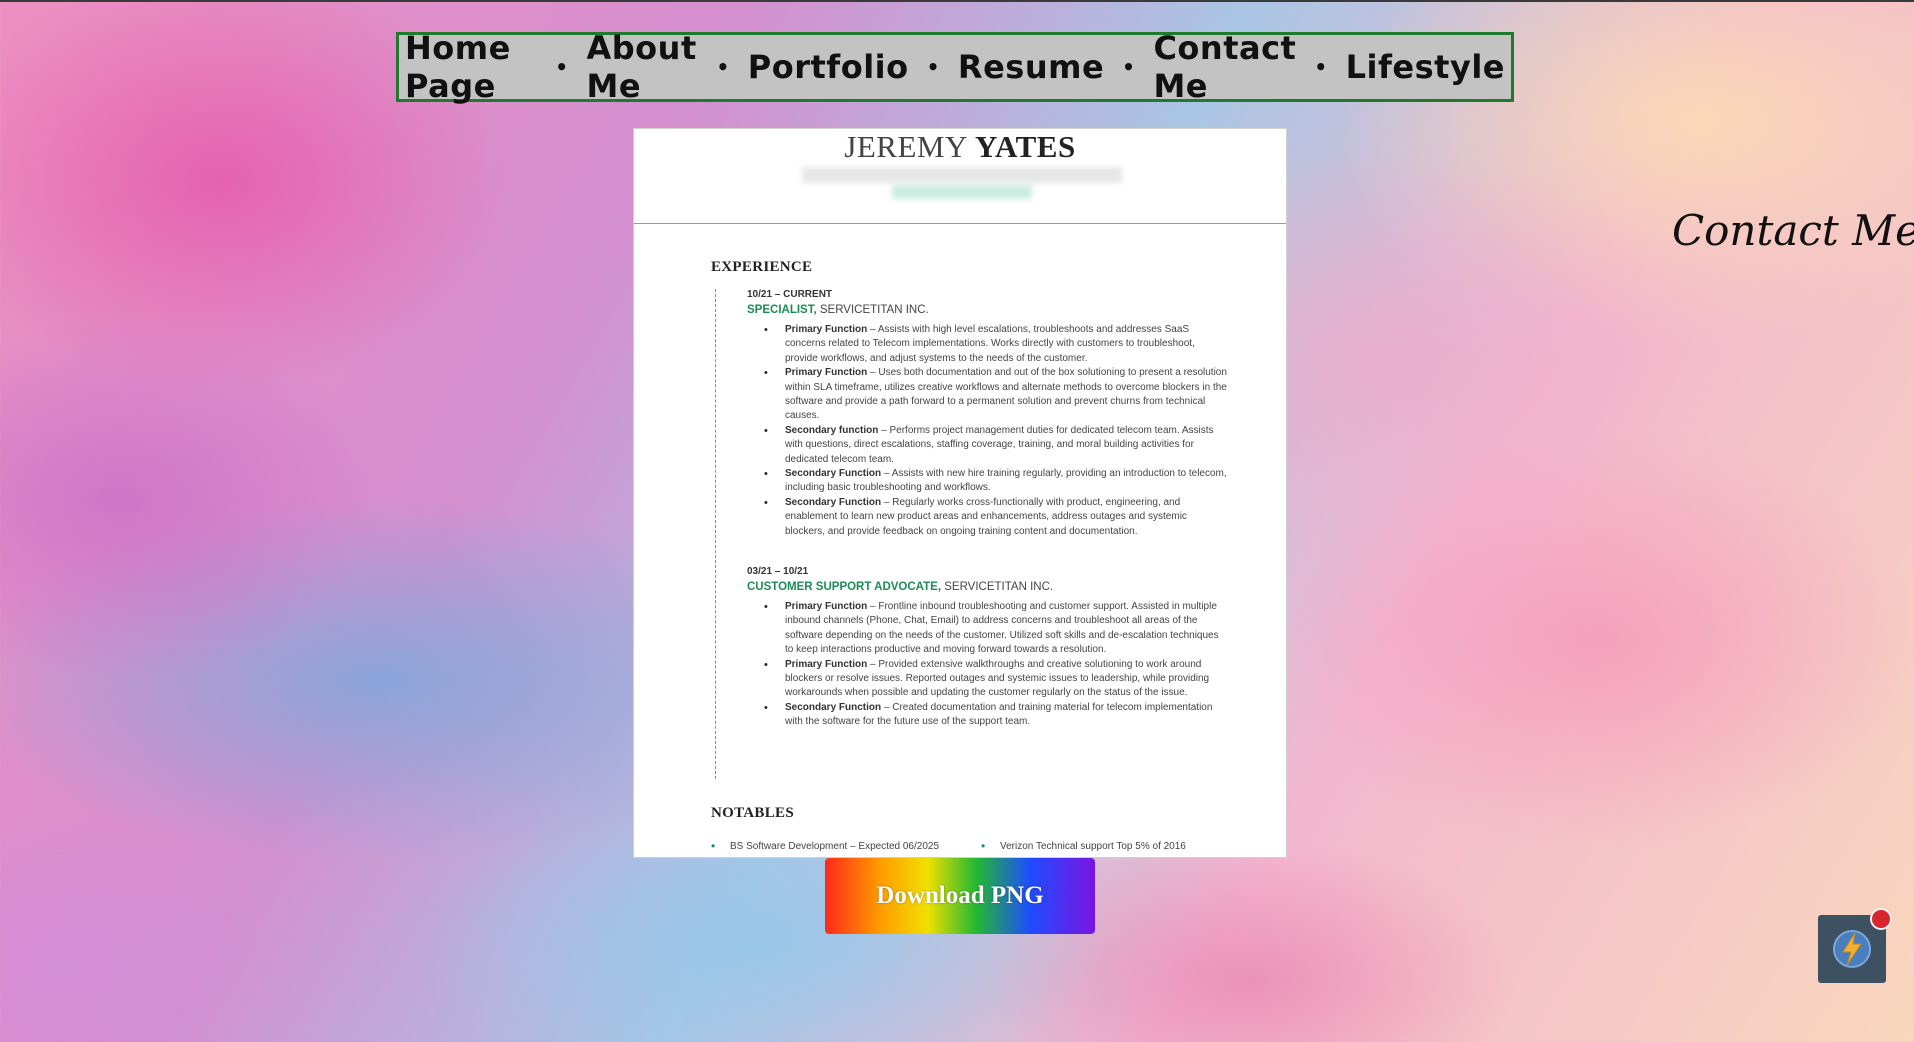 Image resolution: width=1914 pixels, height=1042 pixels. Describe the element at coordinates (828, 67) in the screenshot. I see `nav-portfolio: Portfolio` at that location.